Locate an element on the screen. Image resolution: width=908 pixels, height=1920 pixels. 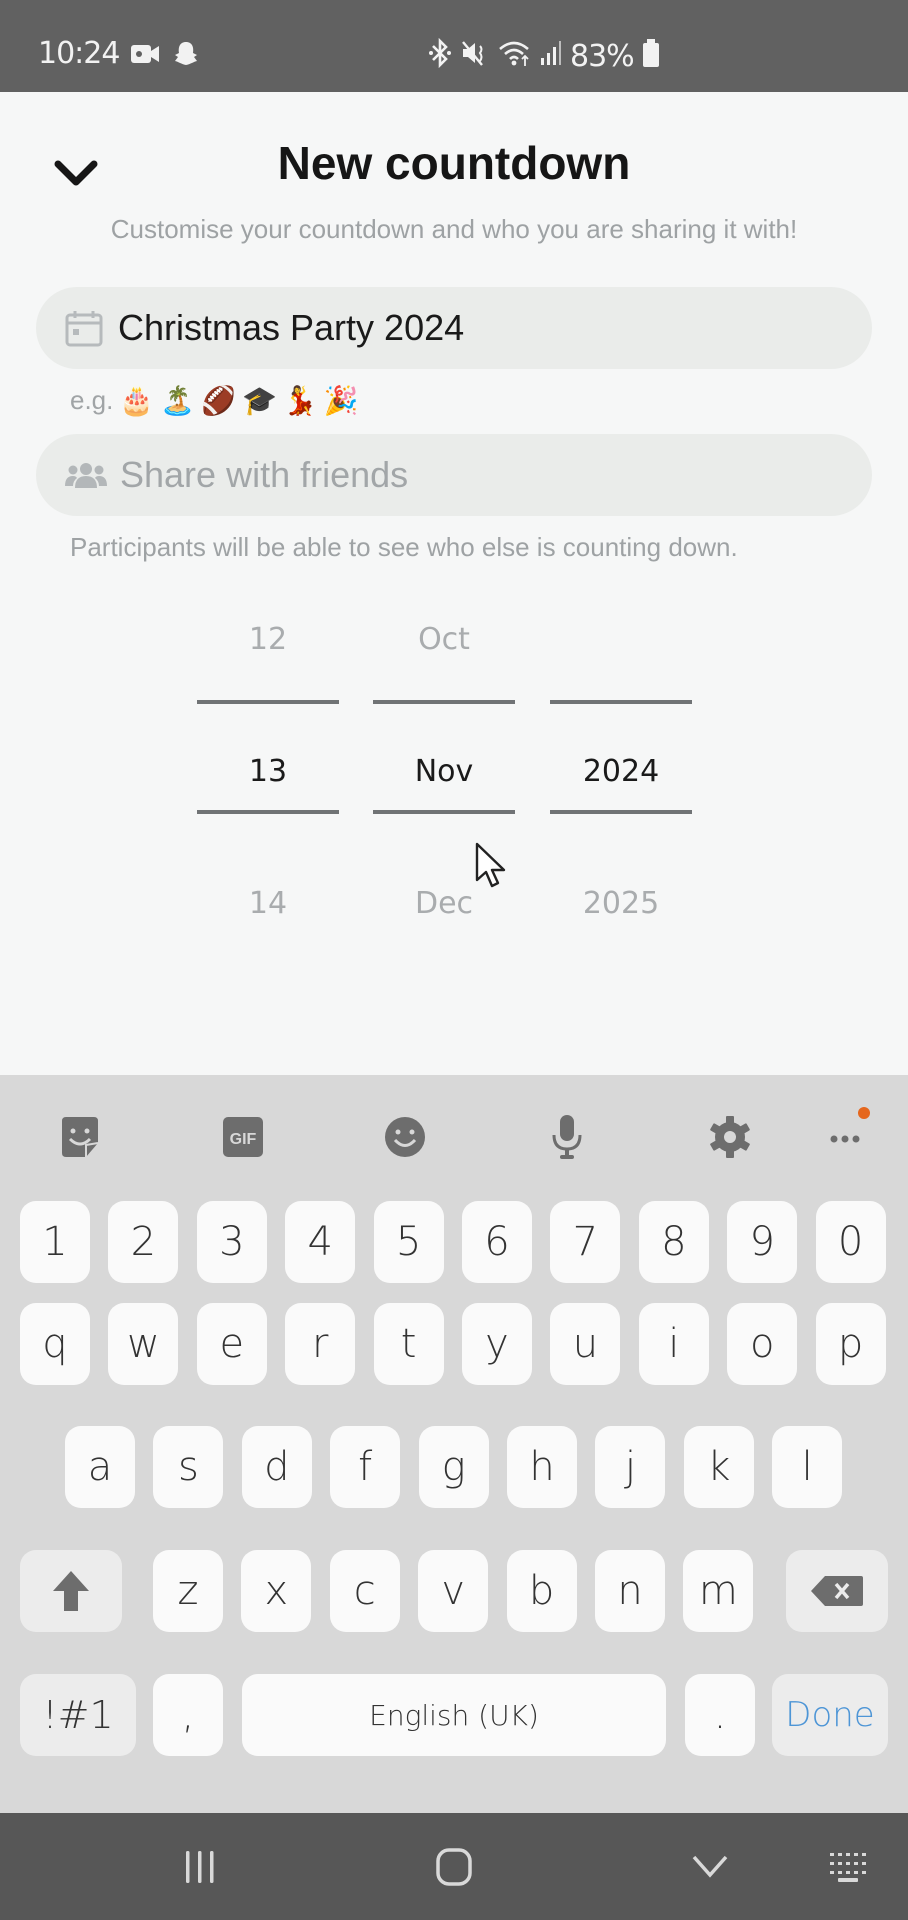
examples-label: e.g. is located at coordinates (92, 400).